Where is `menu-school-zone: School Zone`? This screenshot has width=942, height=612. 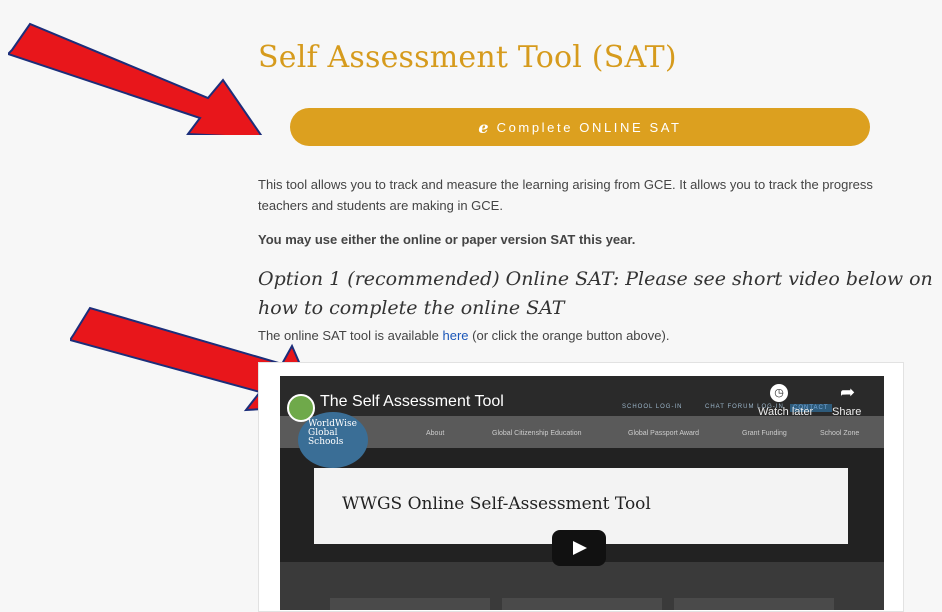 menu-school-zone: School Zone is located at coordinates (840, 433).